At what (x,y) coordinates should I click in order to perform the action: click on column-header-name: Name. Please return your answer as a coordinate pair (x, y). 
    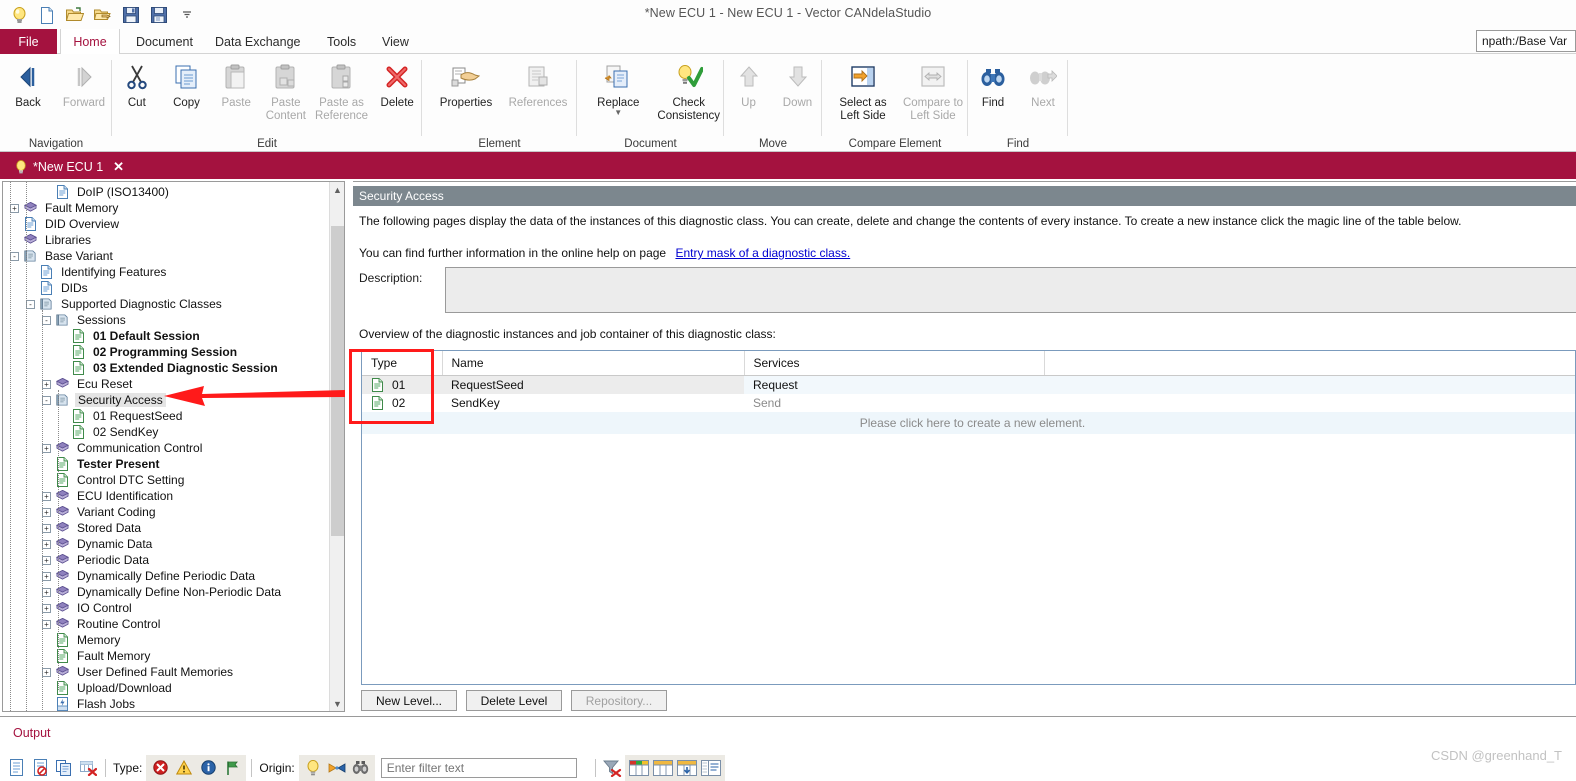
    Looking at the image, I should click on (593, 363).